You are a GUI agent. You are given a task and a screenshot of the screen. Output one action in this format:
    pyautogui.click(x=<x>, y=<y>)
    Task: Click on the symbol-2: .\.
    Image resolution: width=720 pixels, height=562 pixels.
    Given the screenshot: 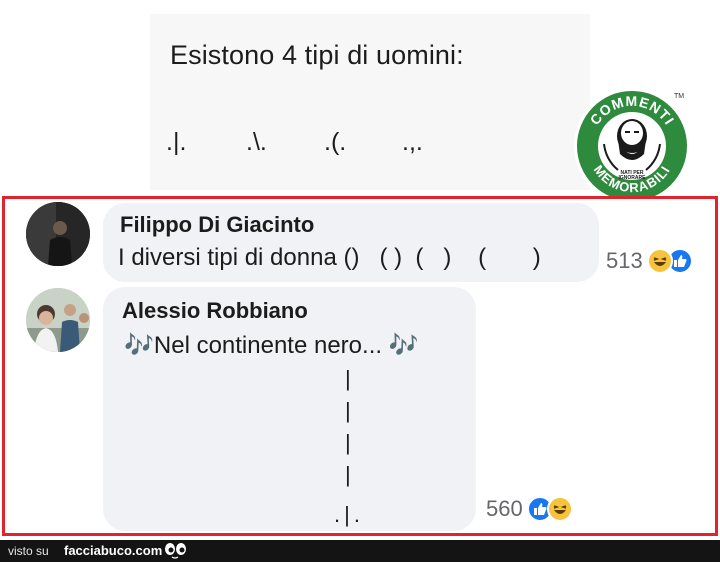 What is the action you would take?
    pyautogui.click(x=256, y=142)
    